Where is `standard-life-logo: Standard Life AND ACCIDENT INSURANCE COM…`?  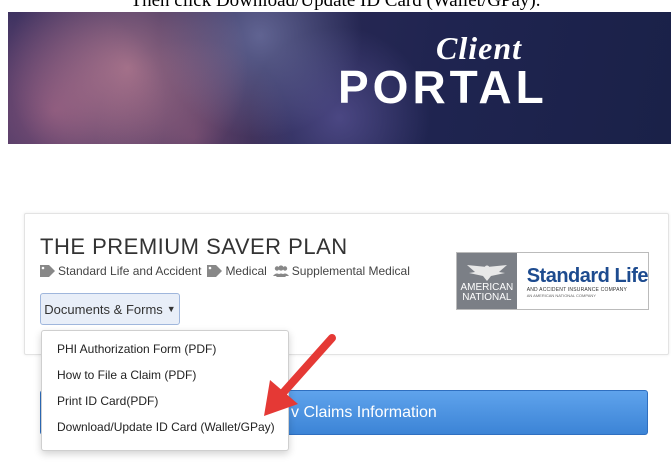 standard-life-logo: Standard Life AND ACCIDENT INSURANCE COM… is located at coordinates (583, 281).